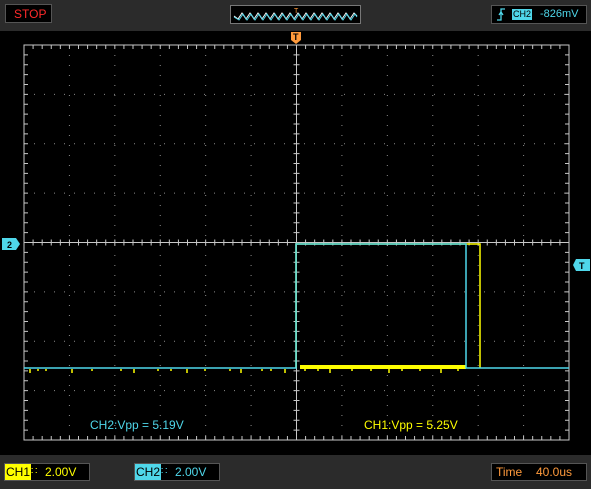 The height and width of the screenshot is (489, 591). I want to click on top-status-bar: STOP T CH2 -826mV, so click(295, 15).